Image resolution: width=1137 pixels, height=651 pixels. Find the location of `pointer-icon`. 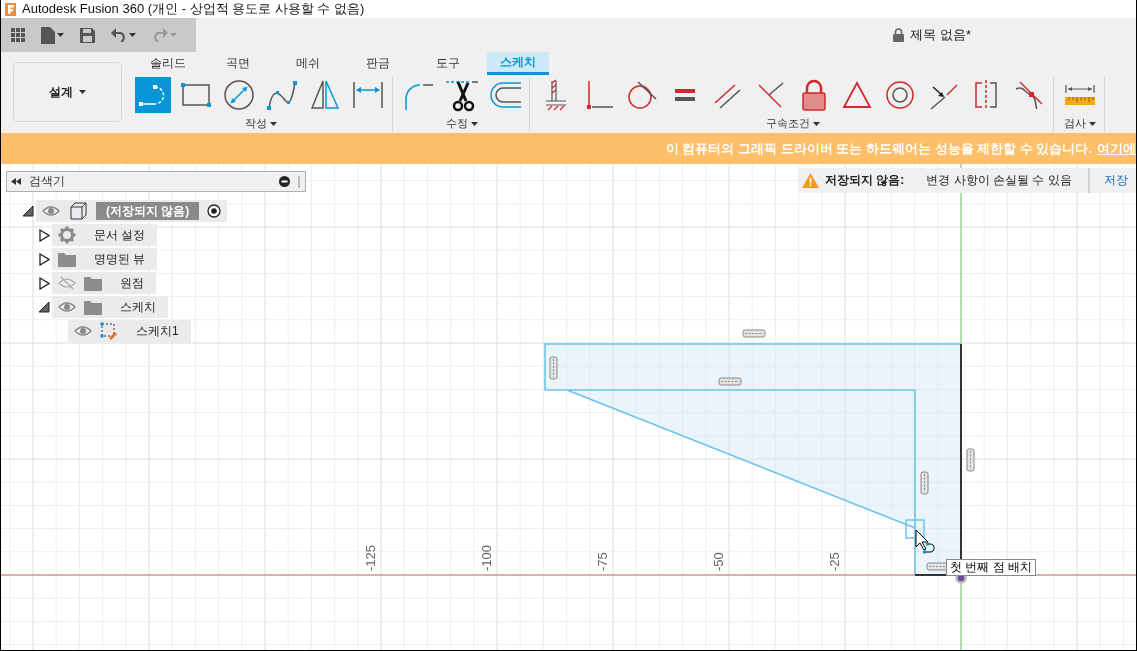

pointer-icon is located at coordinates (925, 541).